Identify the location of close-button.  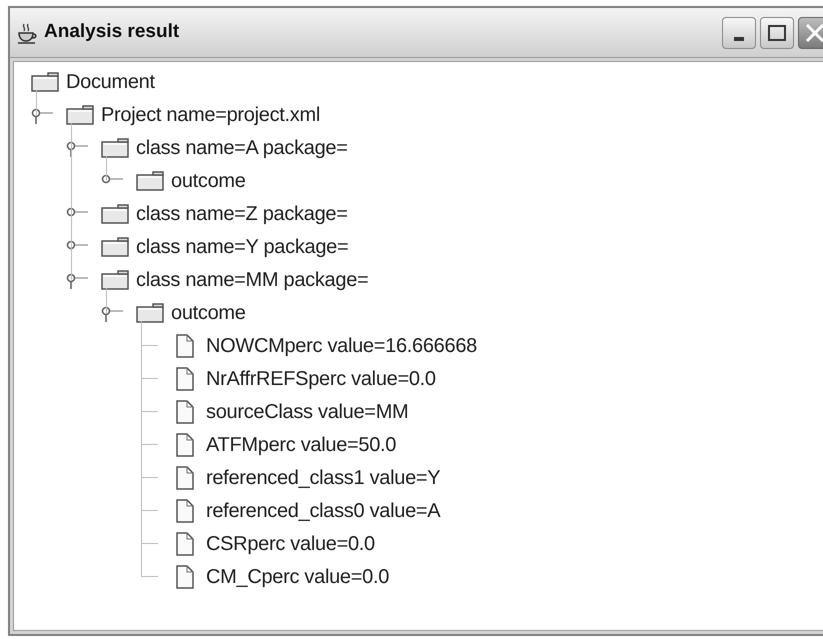
(810, 32).